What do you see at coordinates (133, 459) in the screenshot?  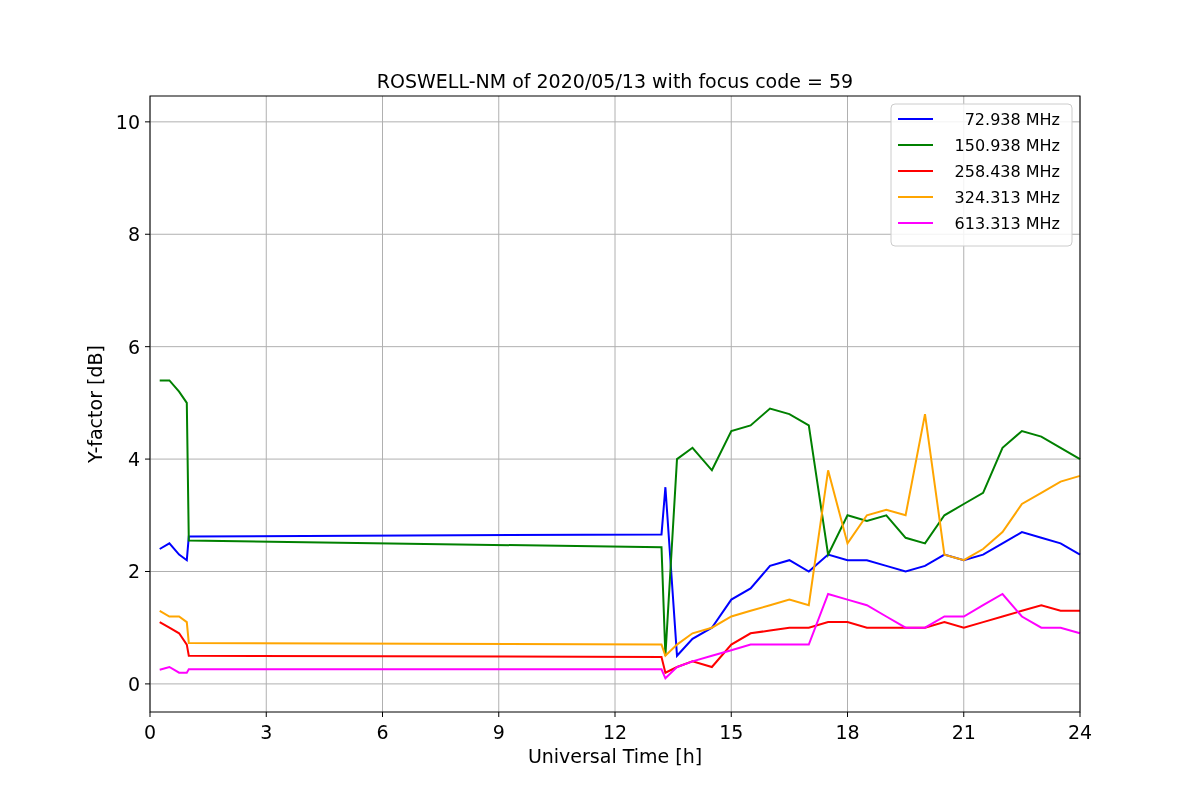 I see `tick-label: 4` at bounding box center [133, 459].